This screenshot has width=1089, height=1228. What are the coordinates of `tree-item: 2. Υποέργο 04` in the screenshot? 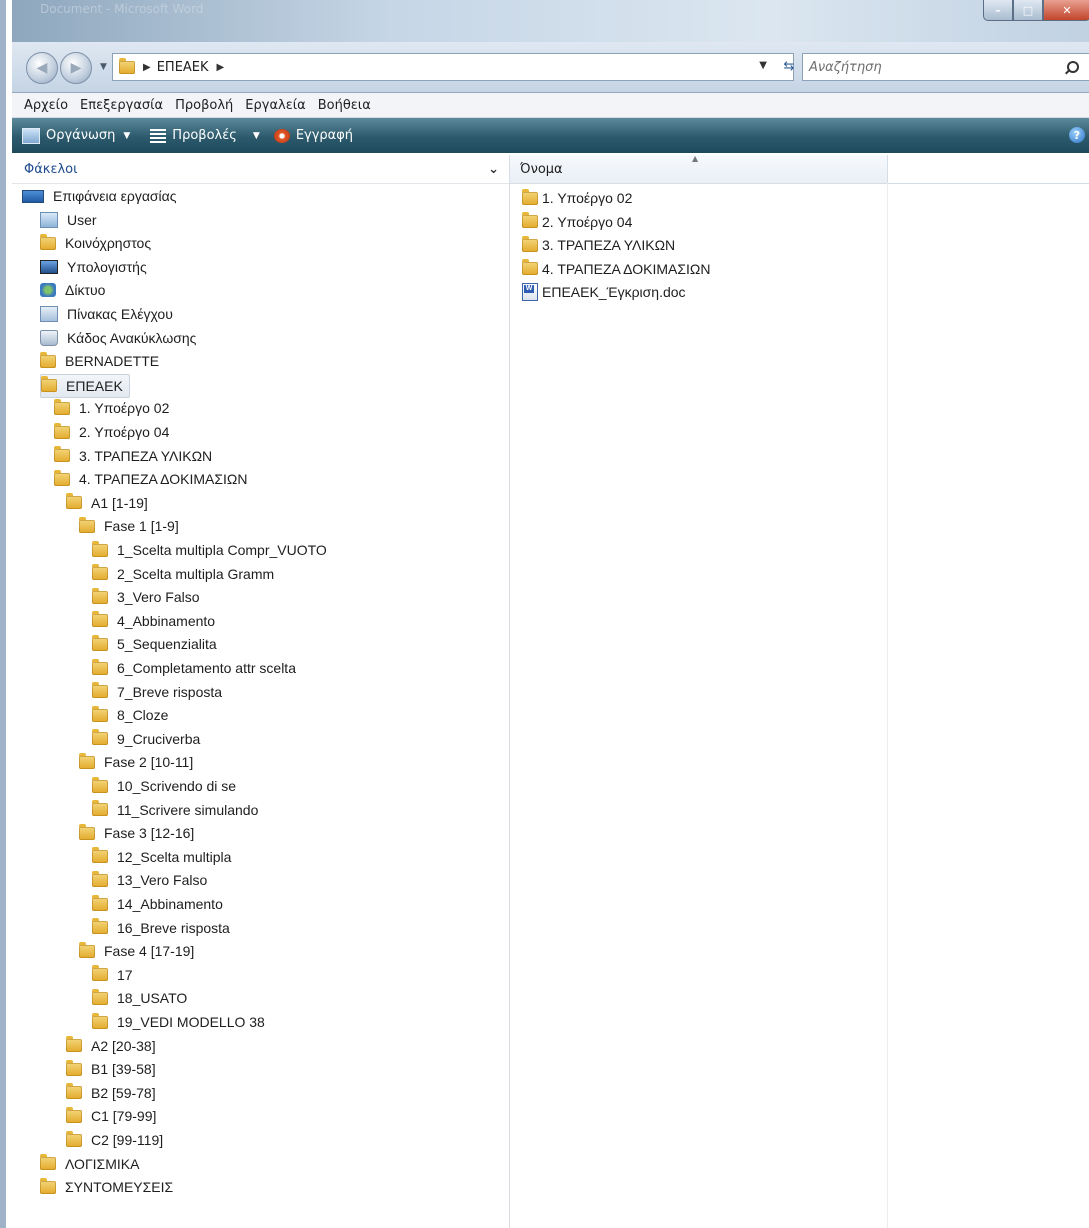 It's located at (111, 432).